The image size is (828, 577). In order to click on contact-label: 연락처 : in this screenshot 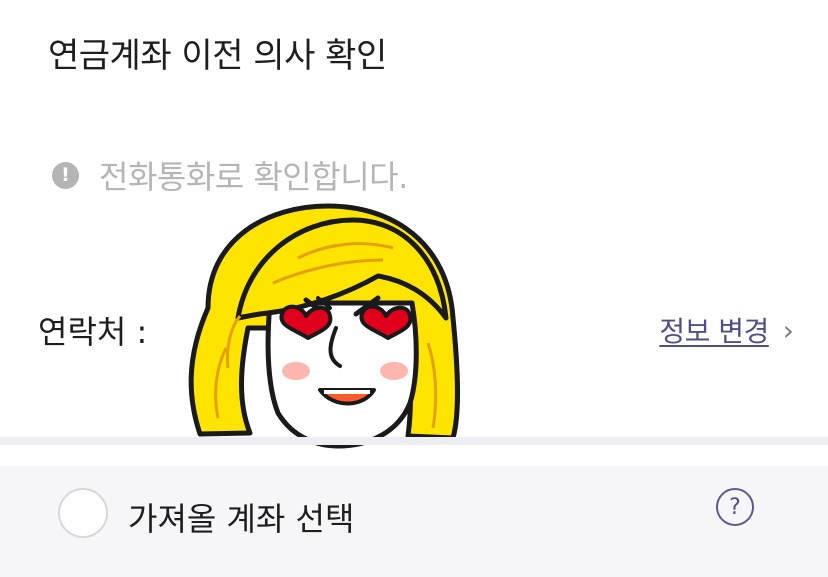, I will do `click(93, 332)`.